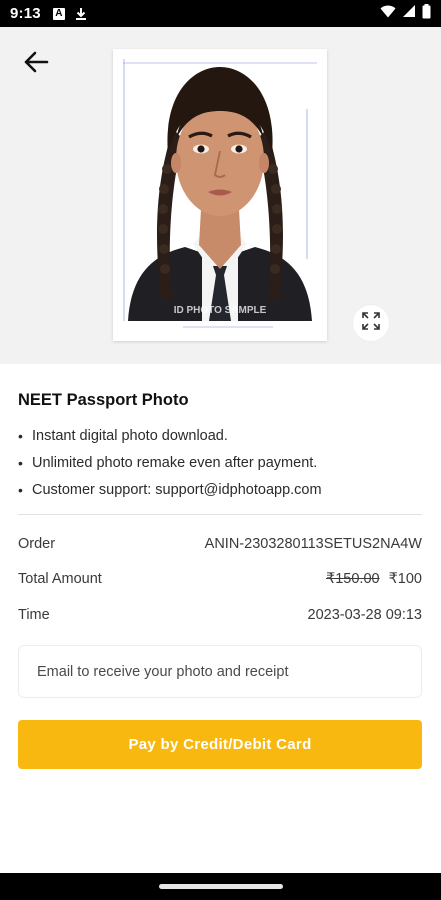 The height and width of the screenshot is (900, 441). I want to click on feature-item: • Instant digital photo download., so click(220, 435).